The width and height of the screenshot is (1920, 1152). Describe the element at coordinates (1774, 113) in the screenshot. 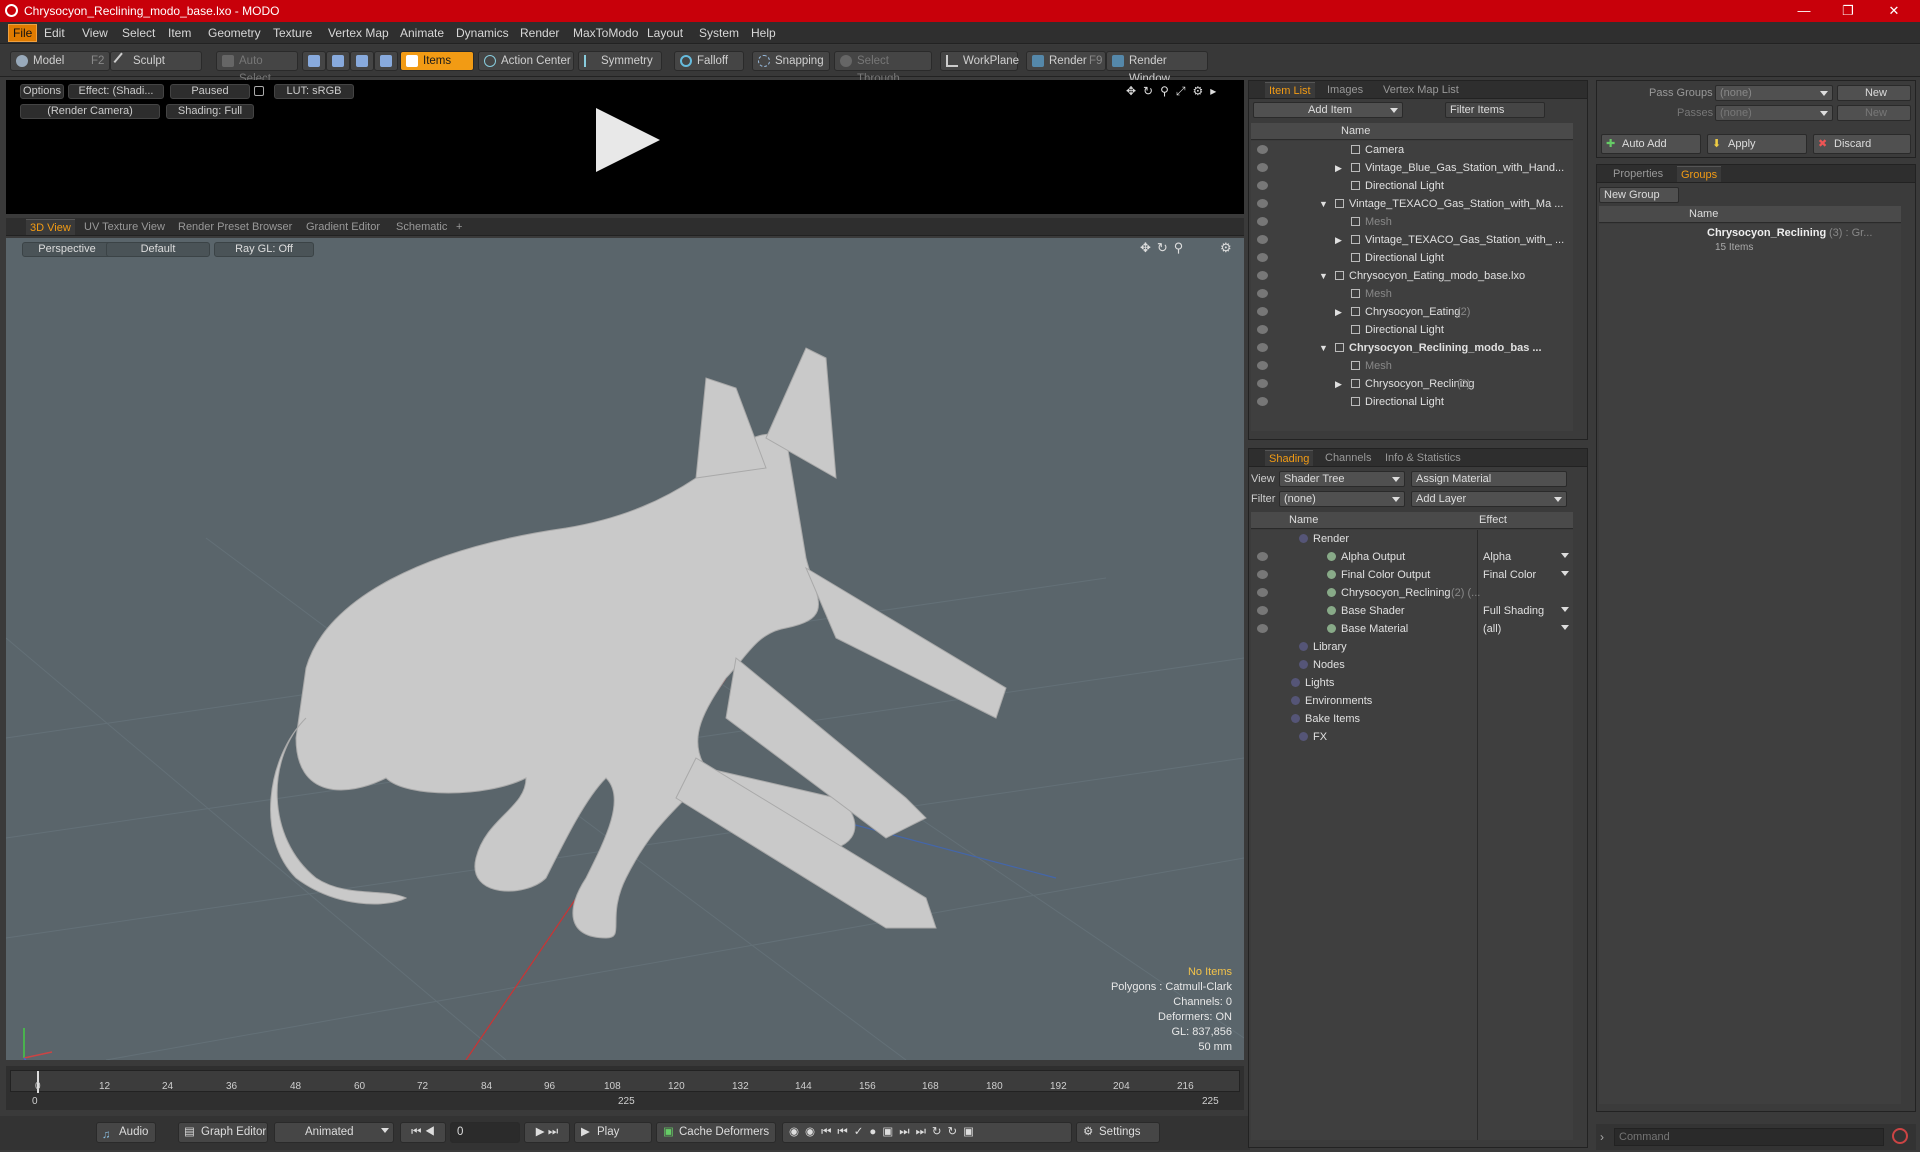

I see `passes-dropdown: (none)` at that location.